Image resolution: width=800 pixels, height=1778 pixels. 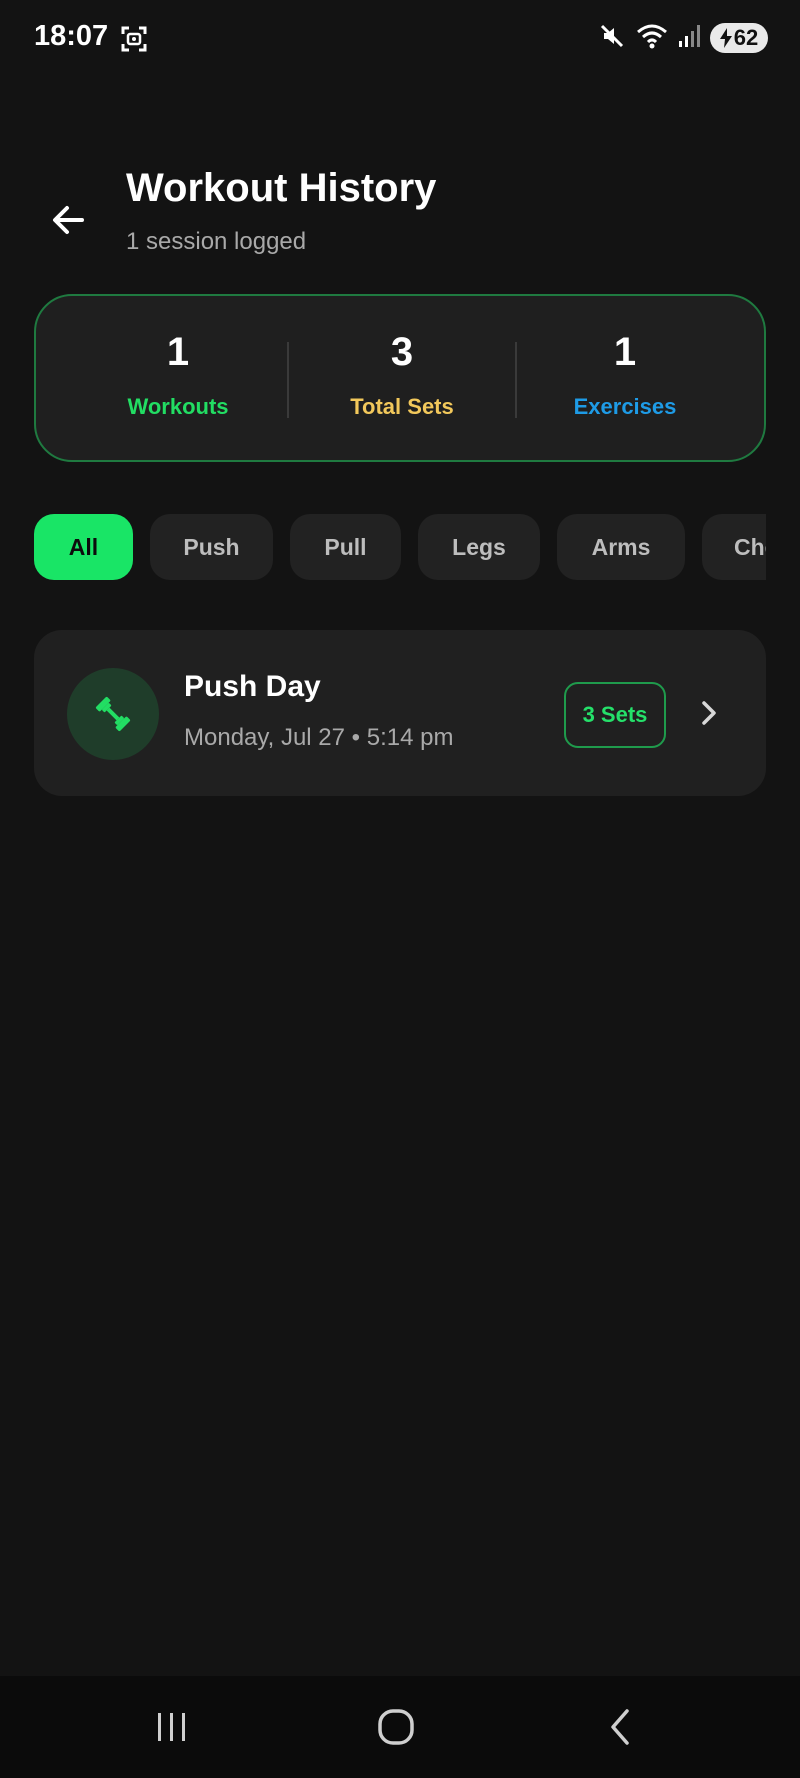 What do you see at coordinates (652, 38) in the screenshot?
I see `wifi-icon` at bounding box center [652, 38].